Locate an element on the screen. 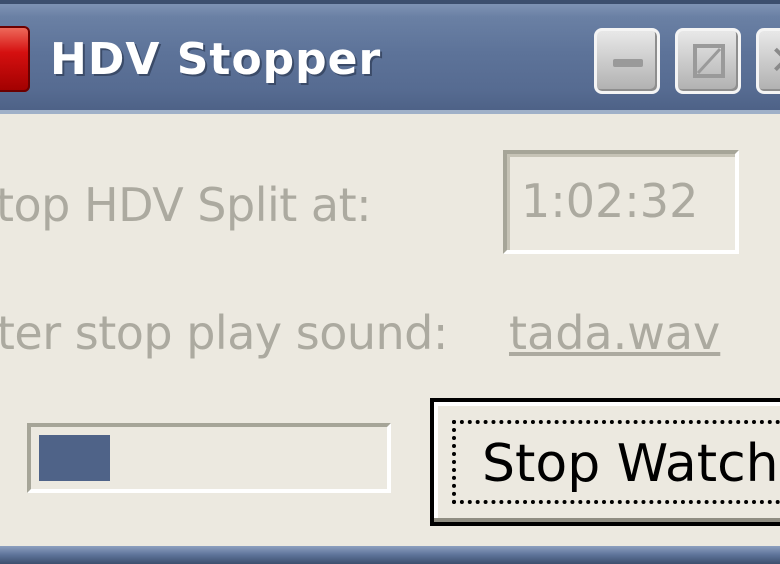 This screenshot has height=564, width=780. stop-split-label: top HDV Split at: is located at coordinates (186, 205).